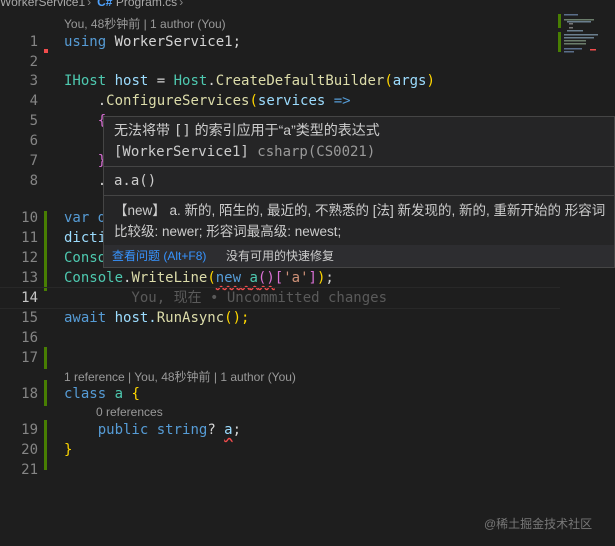  Describe the element at coordinates (33, 62) in the screenshot. I see `line-number: 2` at that location.